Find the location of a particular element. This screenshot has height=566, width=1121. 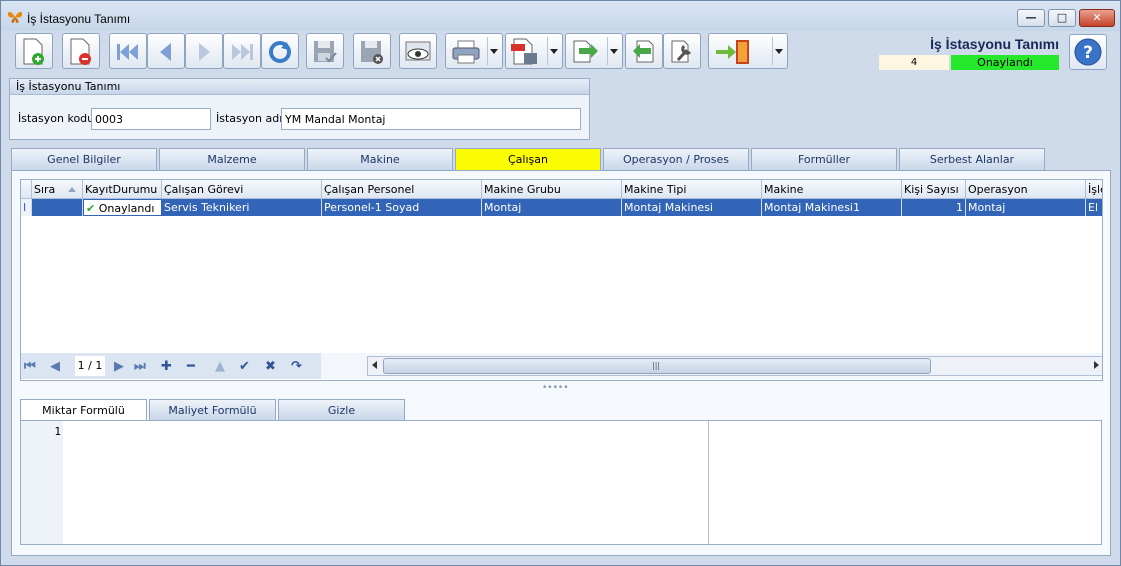

close-icon: ✕ is located at coordinates (1097, 17).